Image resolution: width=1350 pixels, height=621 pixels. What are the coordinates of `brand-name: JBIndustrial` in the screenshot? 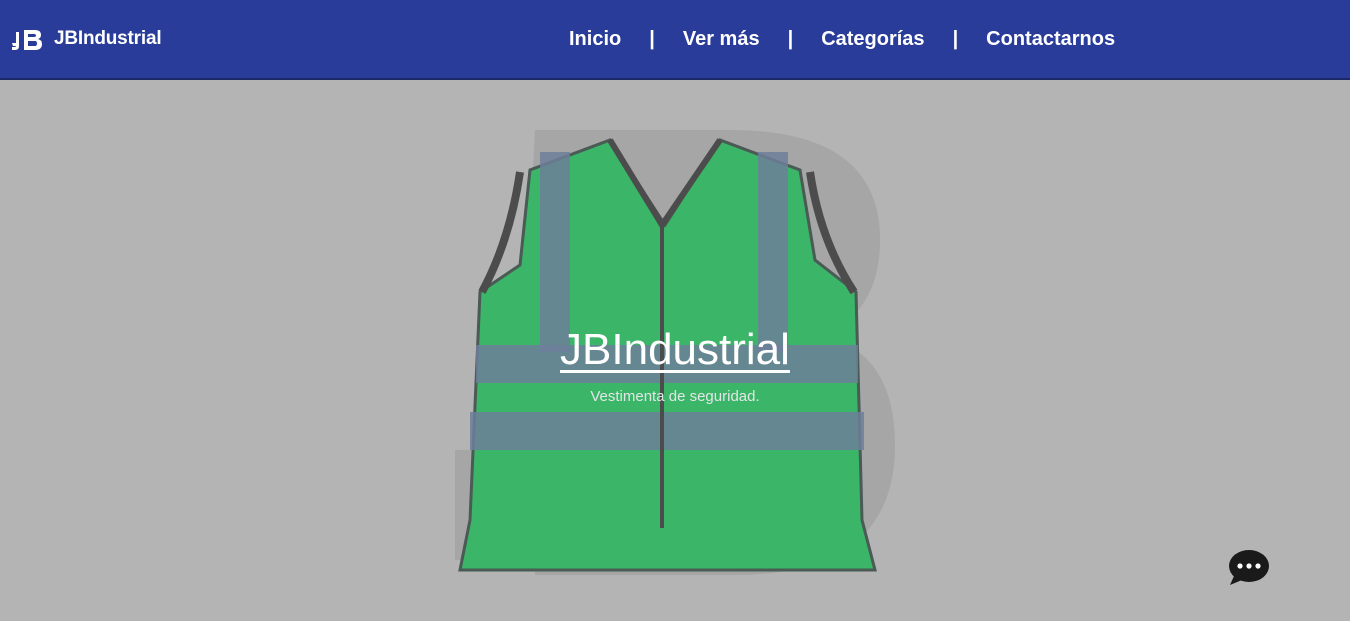 It's located at (108, 38).